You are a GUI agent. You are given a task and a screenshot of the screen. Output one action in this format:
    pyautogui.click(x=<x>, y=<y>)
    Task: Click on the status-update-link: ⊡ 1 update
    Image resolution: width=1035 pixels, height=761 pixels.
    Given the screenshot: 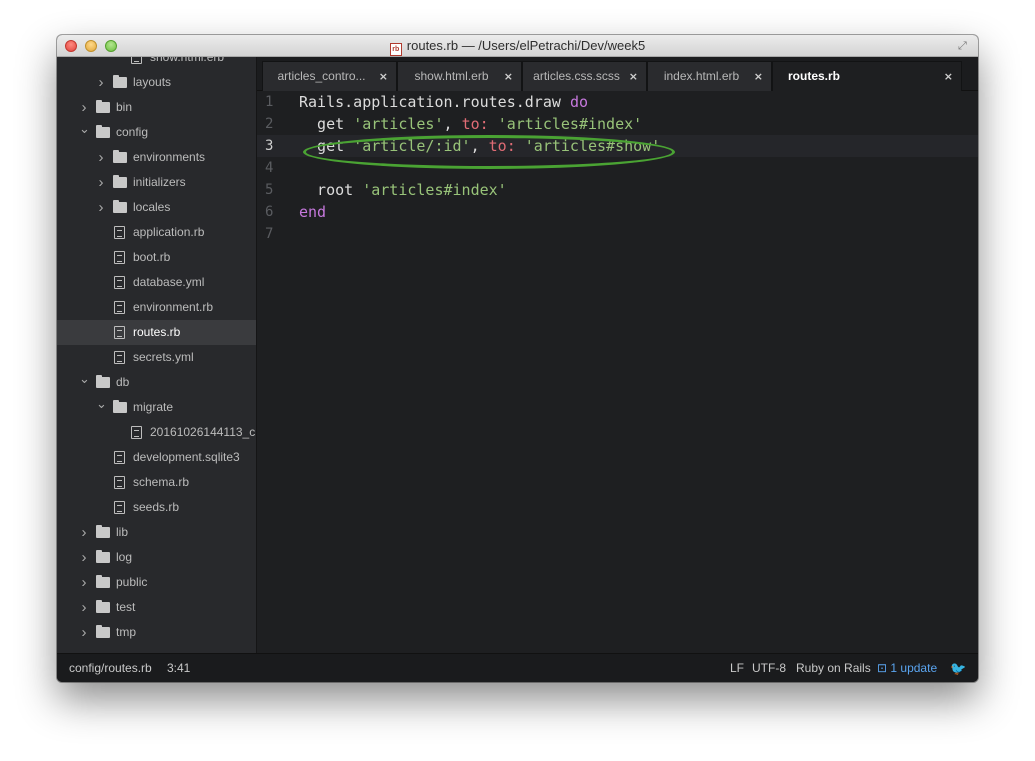 What is the action you would take?
    pyautogui.click(x=907, y=668)
    